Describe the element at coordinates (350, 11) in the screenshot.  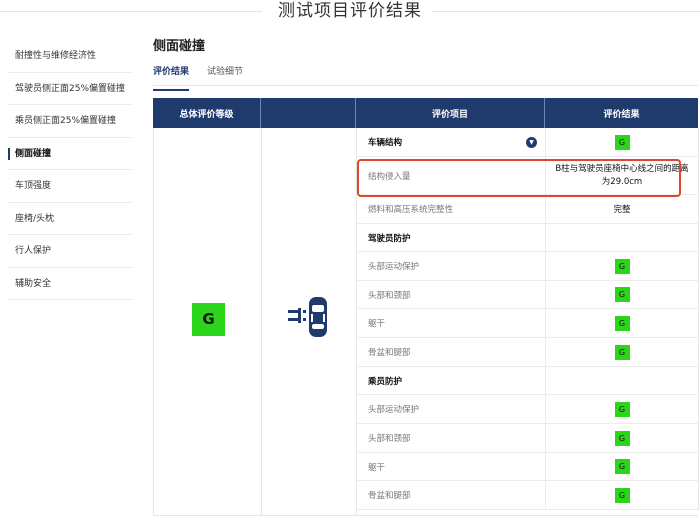
I see `page-title: 测试项目评价结果` at that location.